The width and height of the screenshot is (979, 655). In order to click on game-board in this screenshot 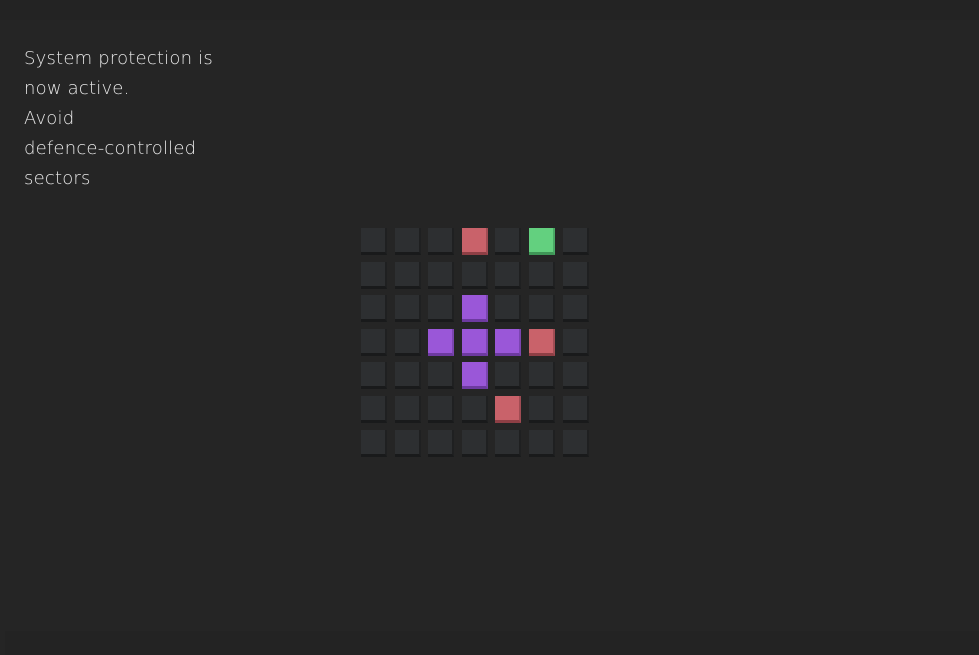, I will do `click(475, 342)`.